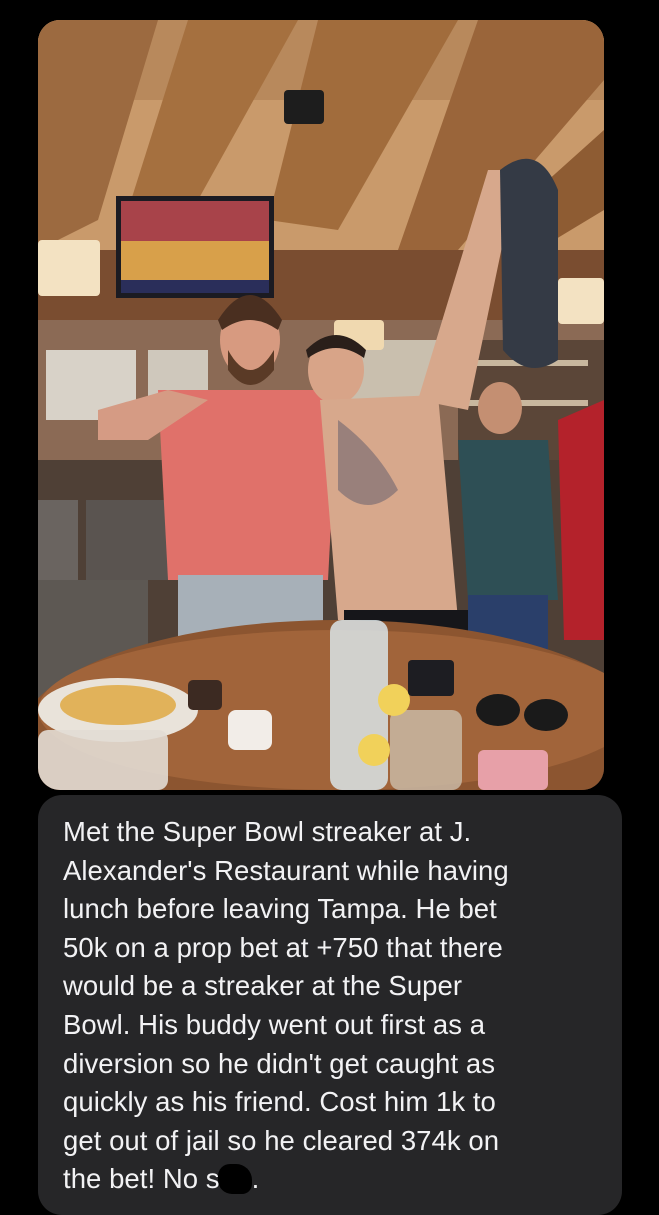 The width and height of the screenshot is (659, 1215). I want to click on message-line: 50k on a prop bet at +750 that there, so click(283, 947).